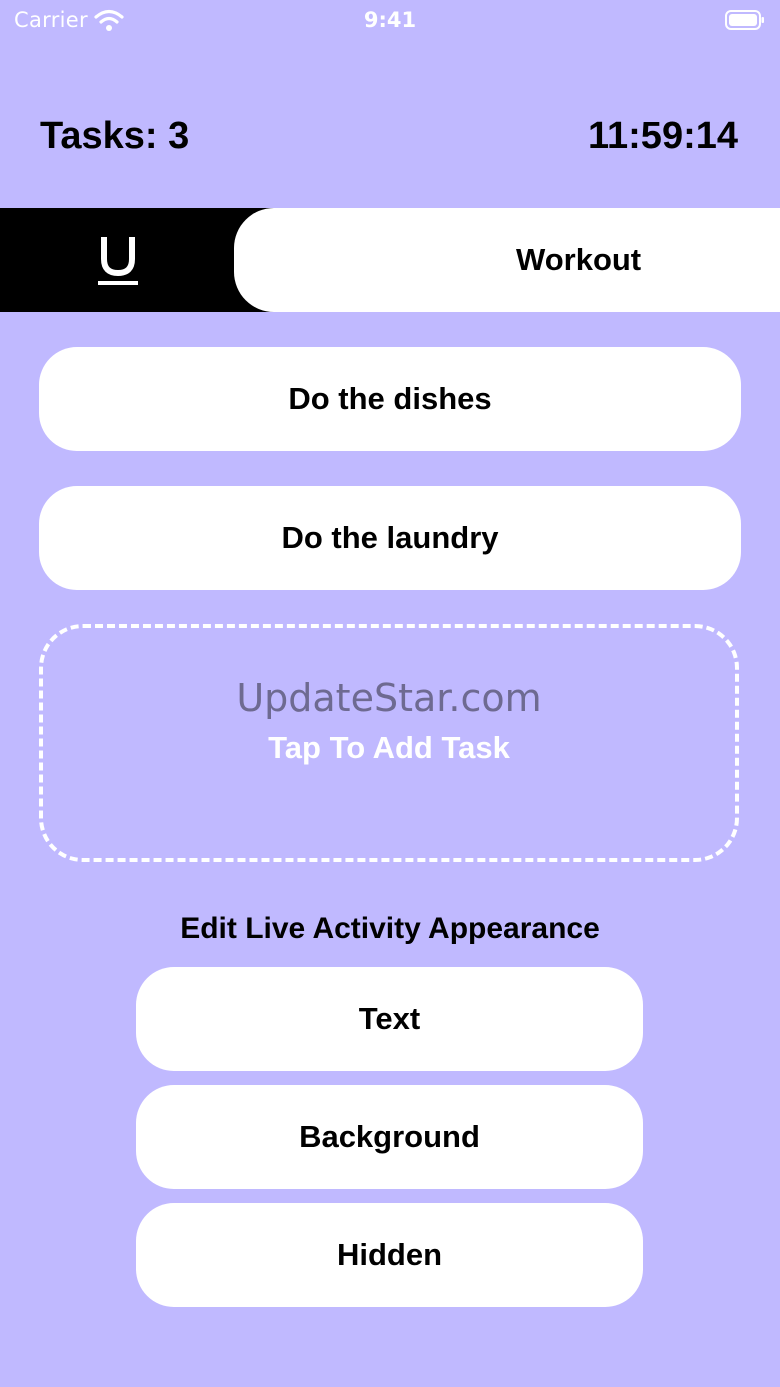 This screenshot has width=780, height=1387. What do you see at coordinates (390, 928) in the screenshot?
I see `appearance-title: Edit Live Activity Appearance` at bounding box center [390, 928].